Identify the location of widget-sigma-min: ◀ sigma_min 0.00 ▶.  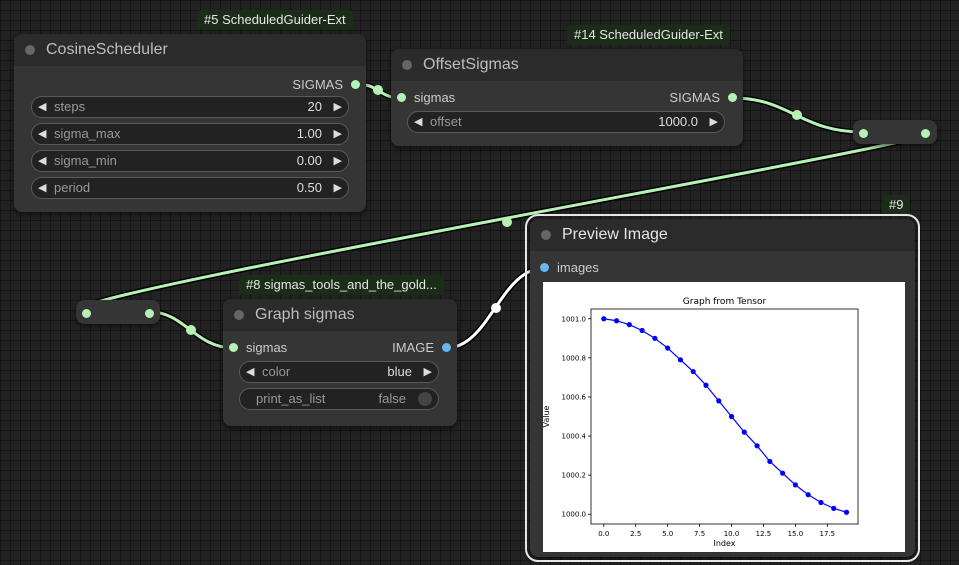
(190, 161).